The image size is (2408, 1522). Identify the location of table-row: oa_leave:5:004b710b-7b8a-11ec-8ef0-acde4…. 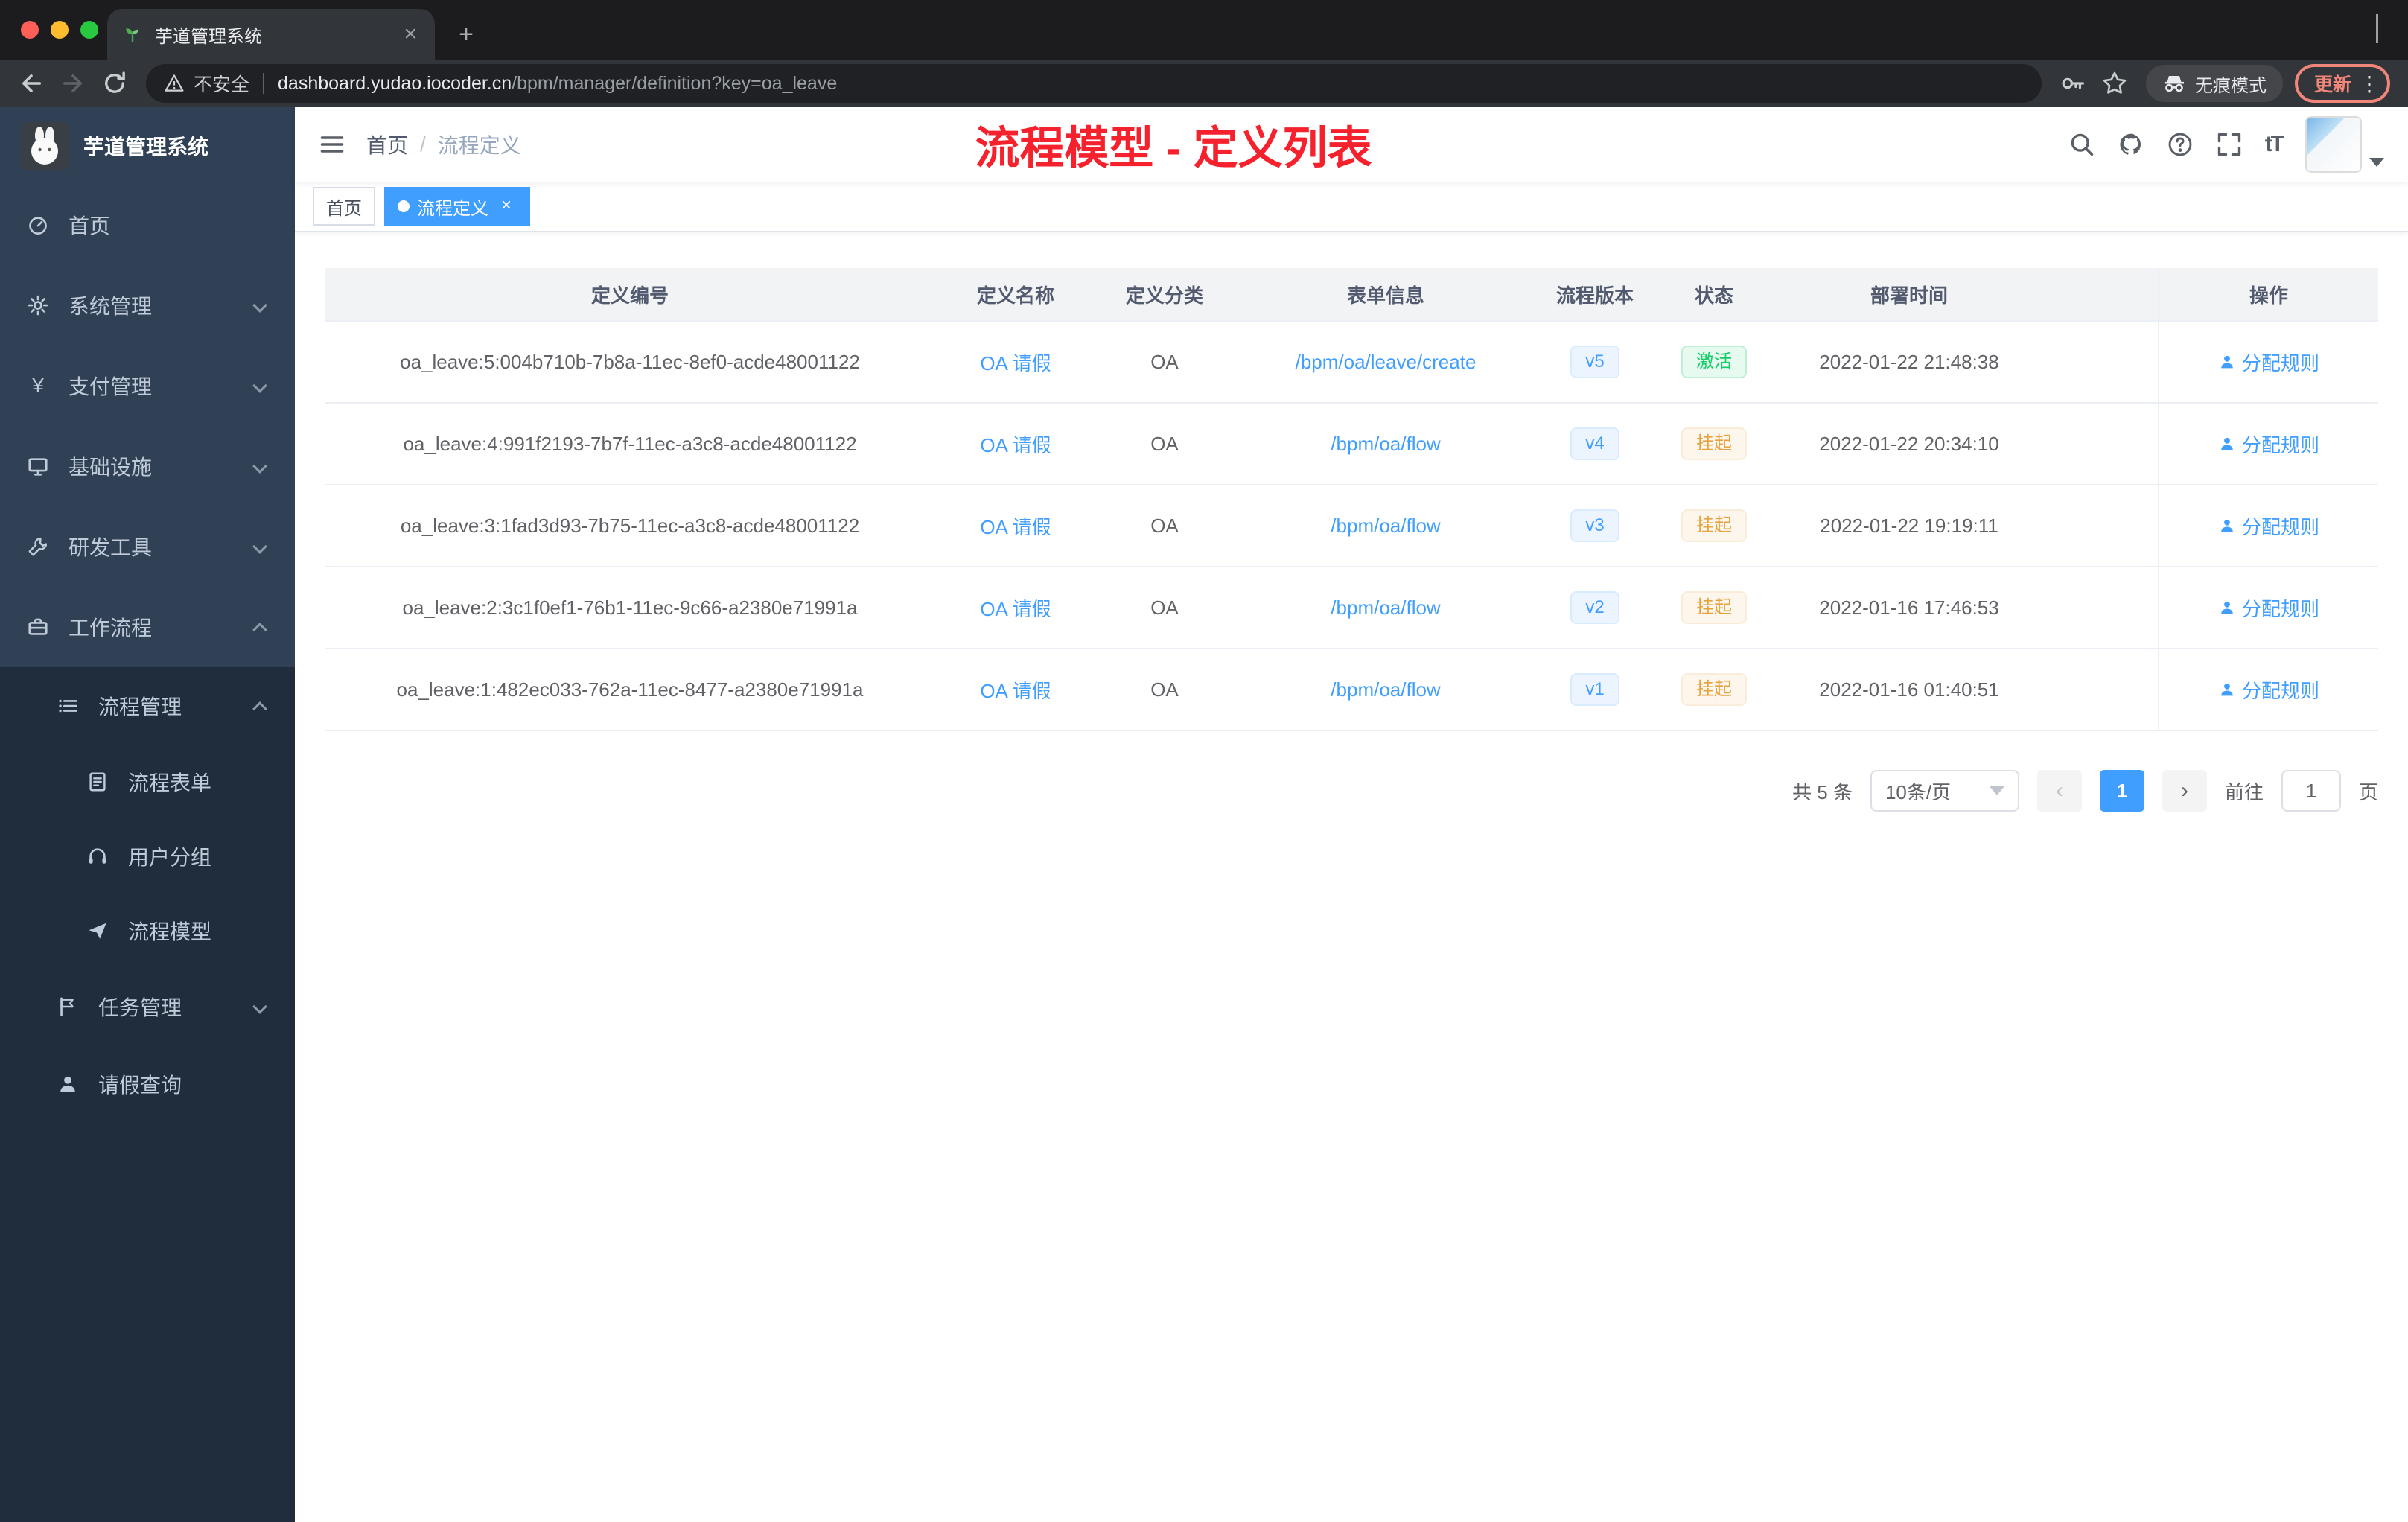
(1351, 363).